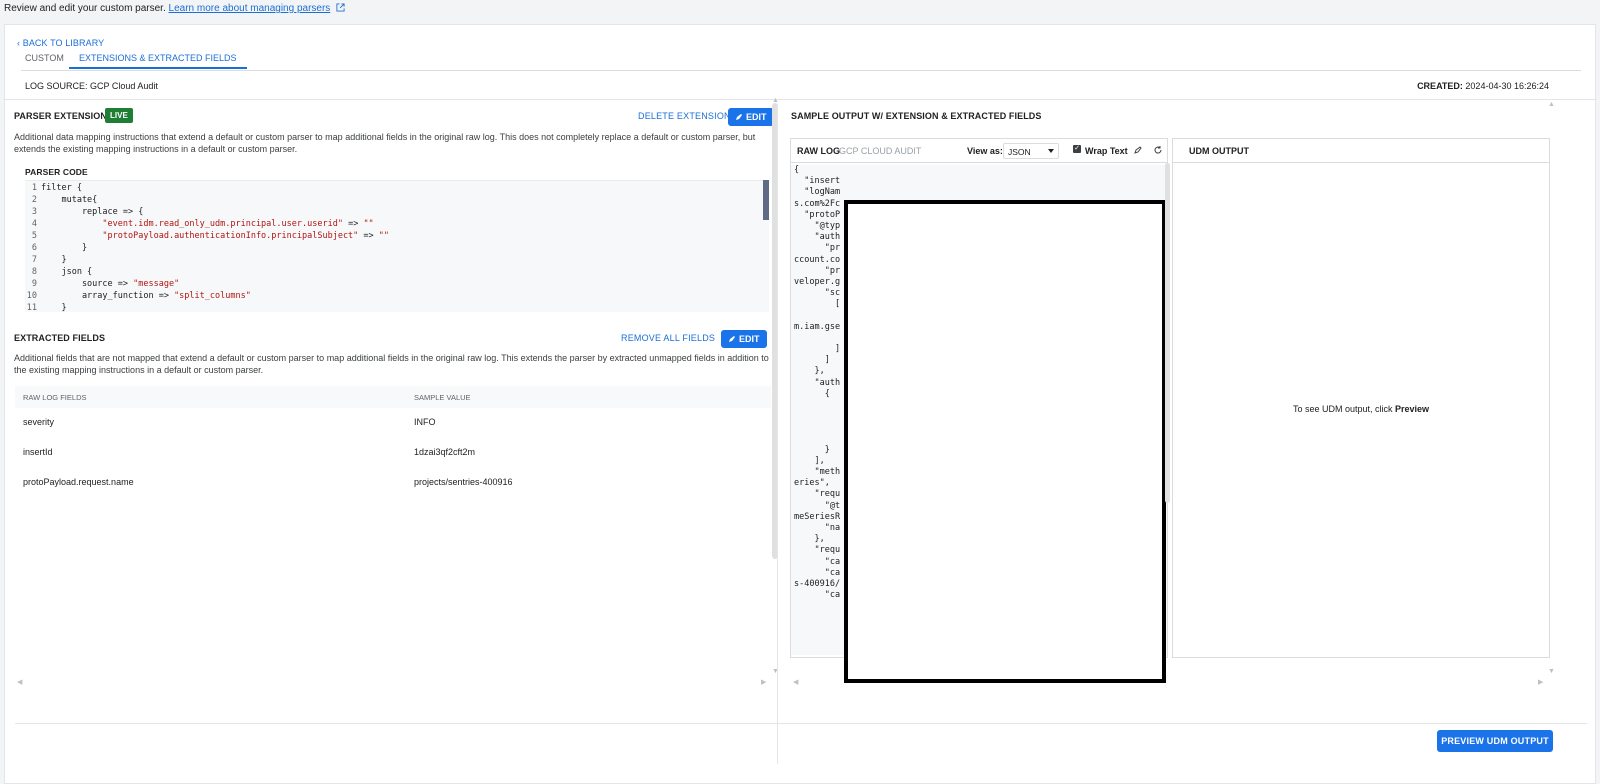 The height and width of the screenshot is (784, 1600). What do you see at coordinates (801, 723) in the screenshot?
I see `footer-divider` at bounding box center [801, 723].